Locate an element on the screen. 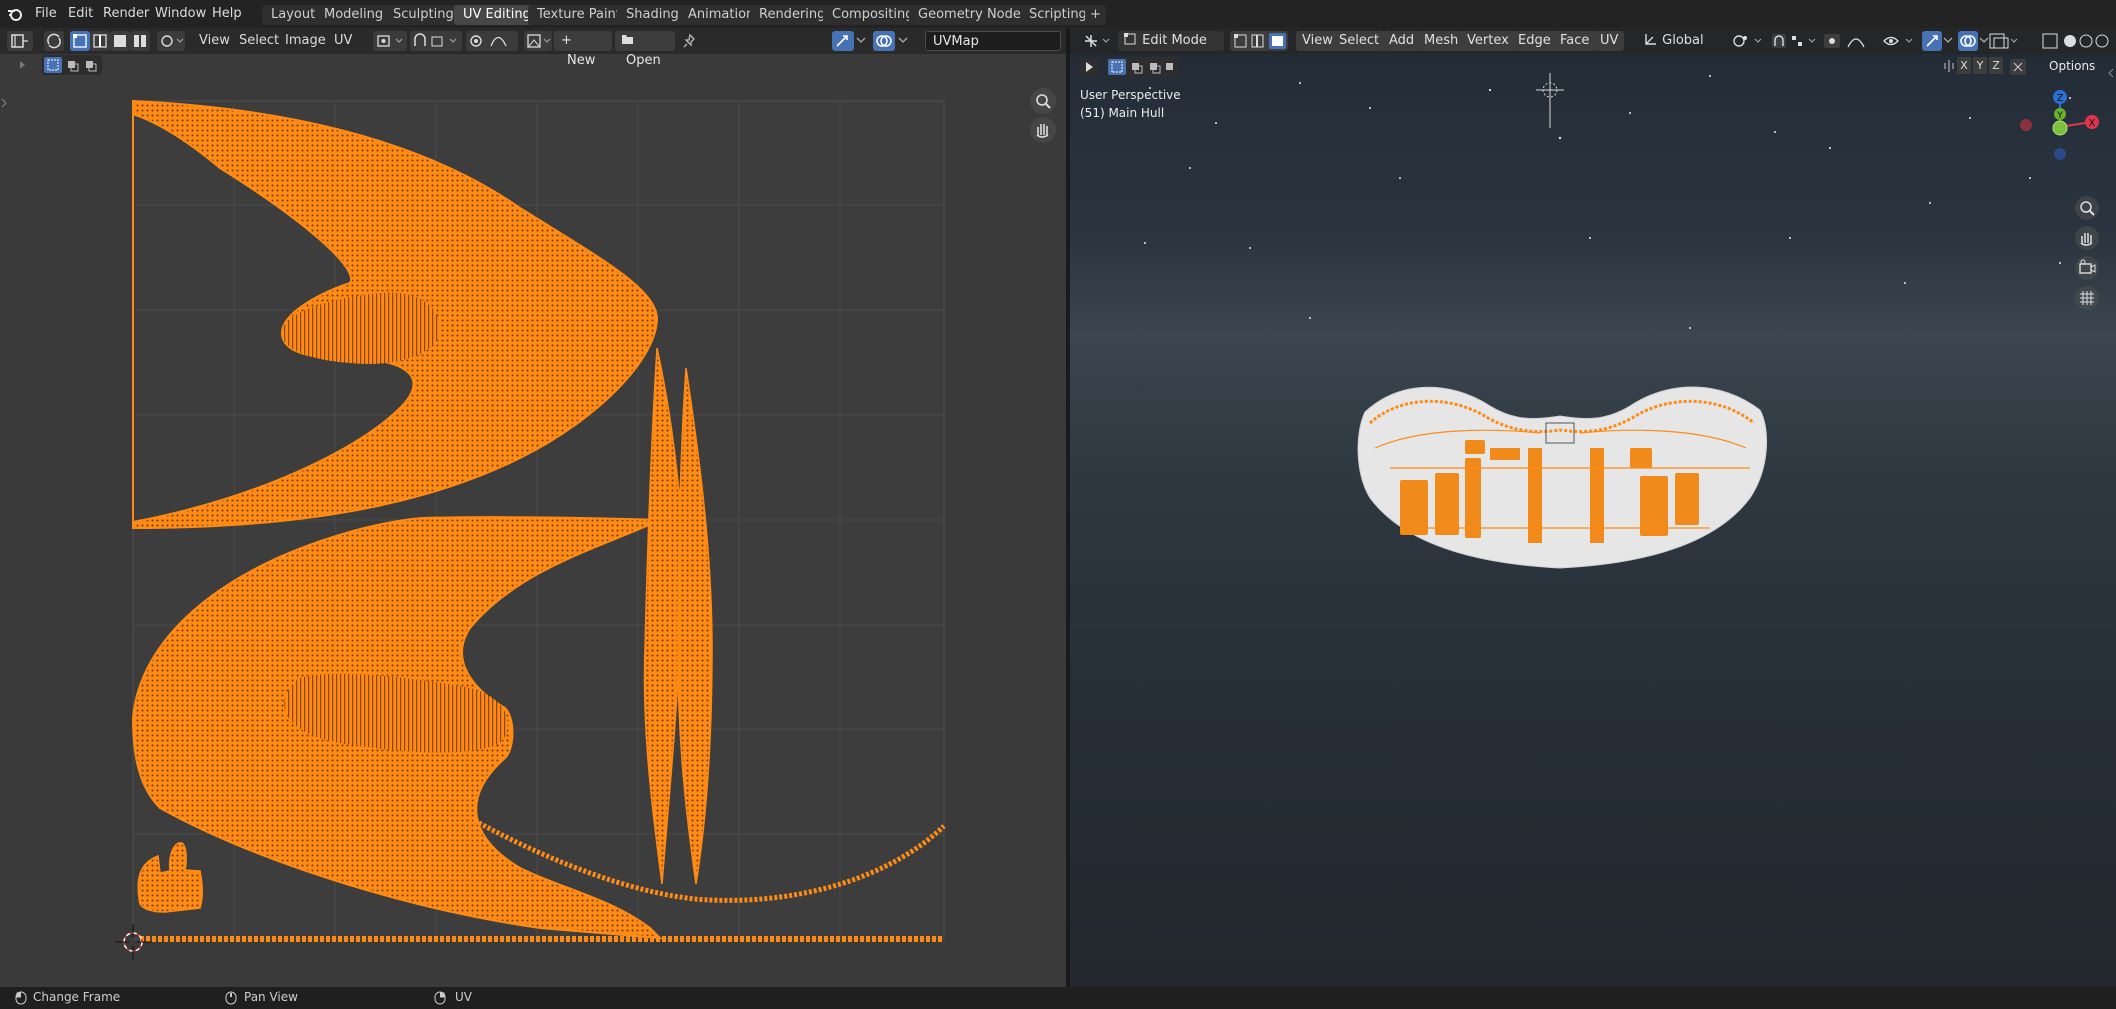 The height and width of the screenshot is (1009, 2116). vp-menu-select: Select is located at coordinates (1359, 41).